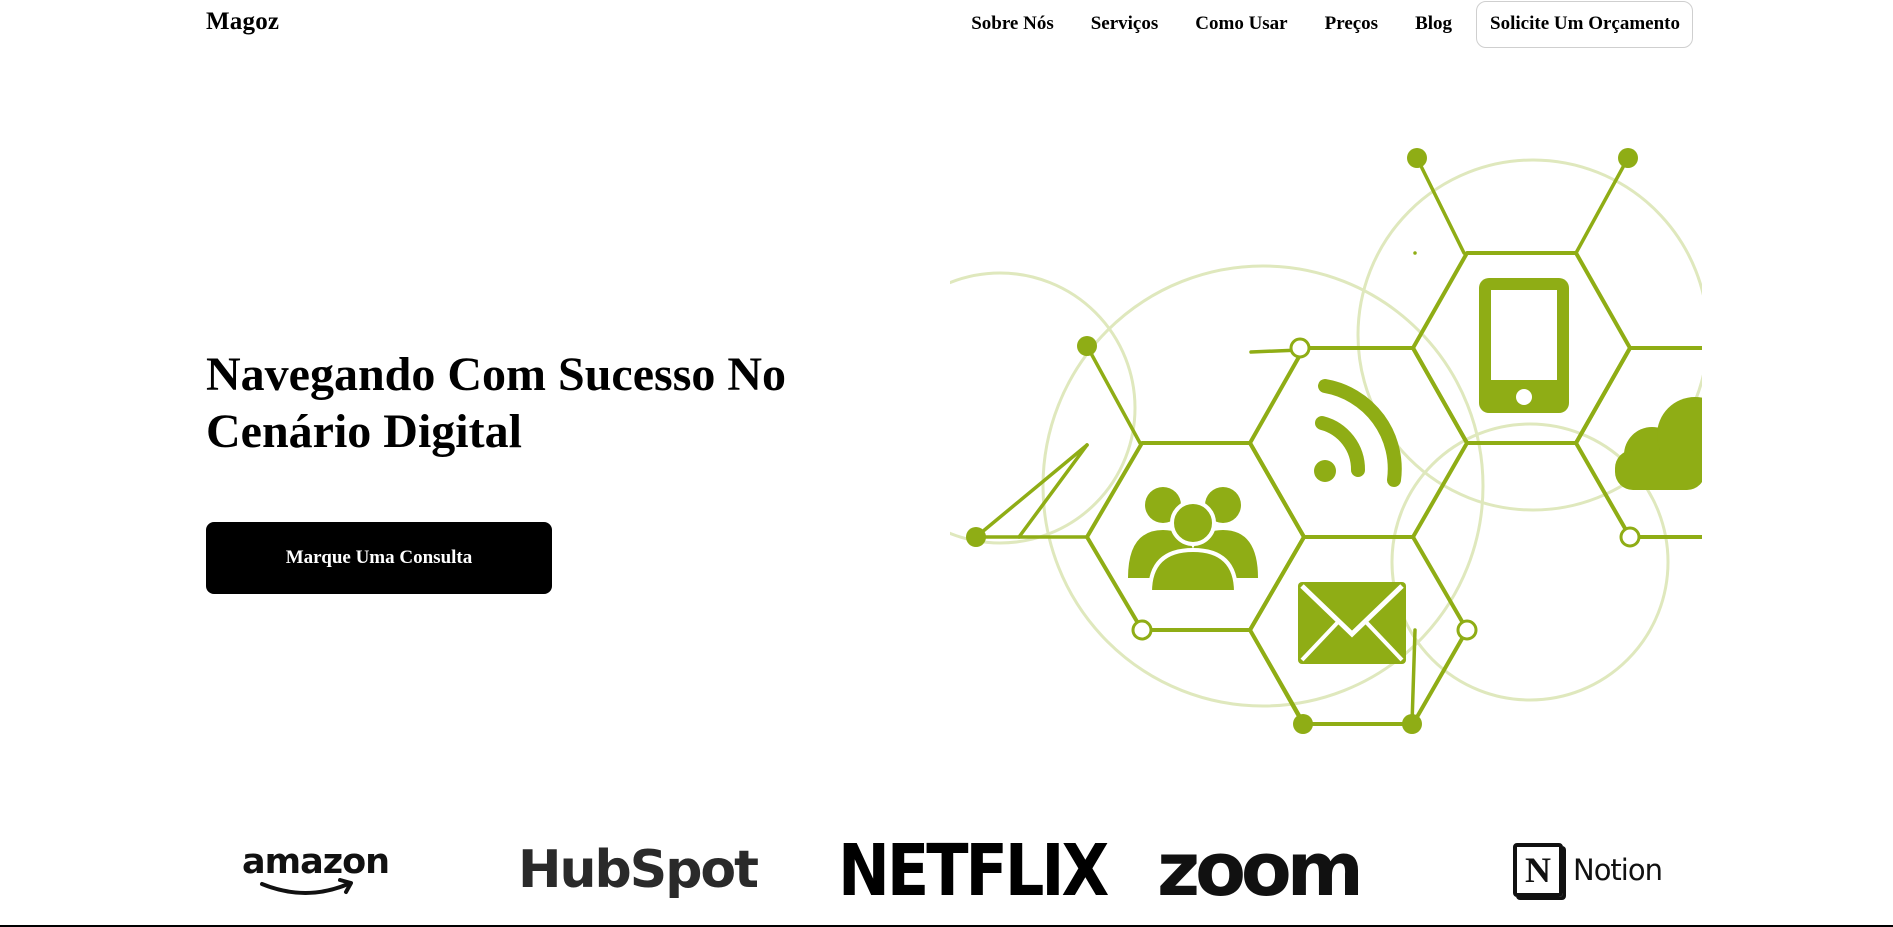  I want to click on nav-servicos: Serviços, so click(1125, 24).